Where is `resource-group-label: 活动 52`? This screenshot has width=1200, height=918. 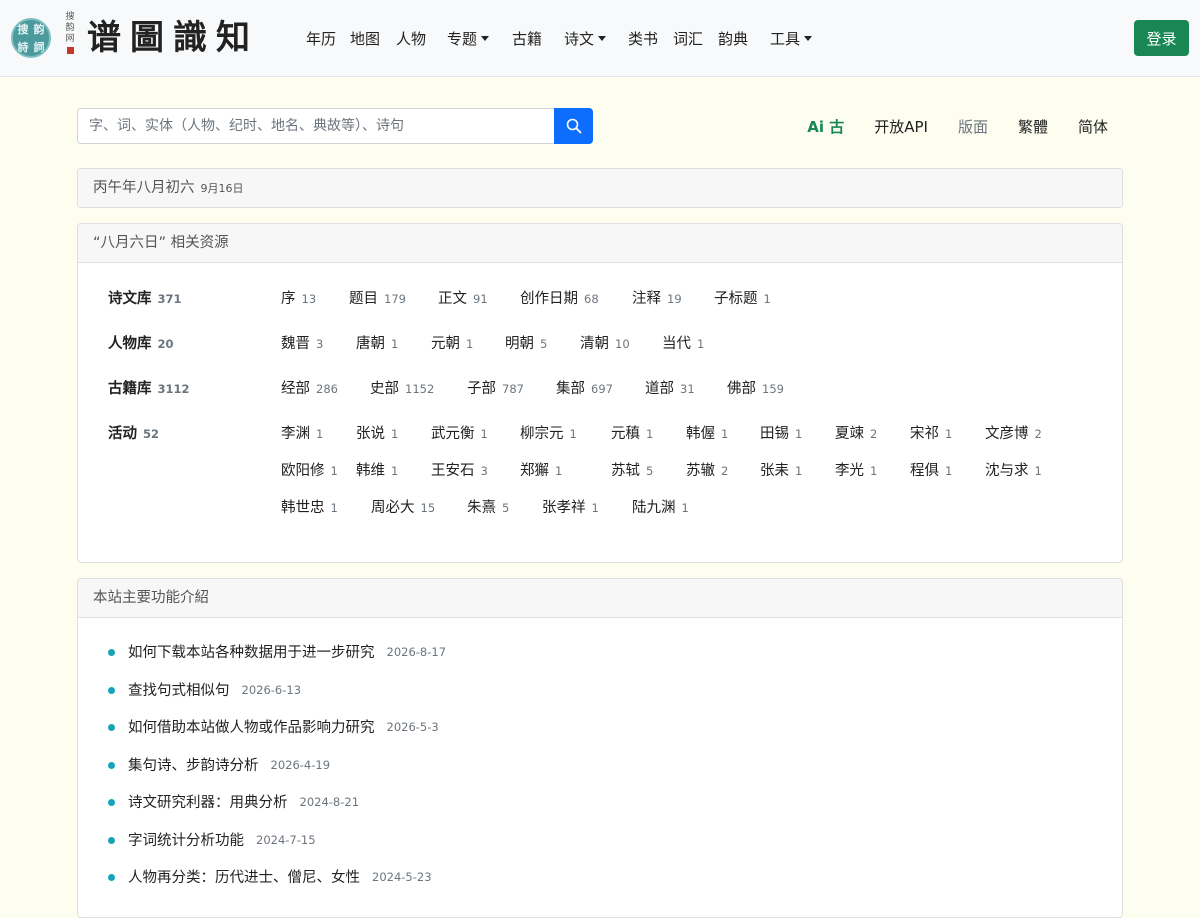 resource-group-label: 活动 52 is located at coordinates (133, 432).